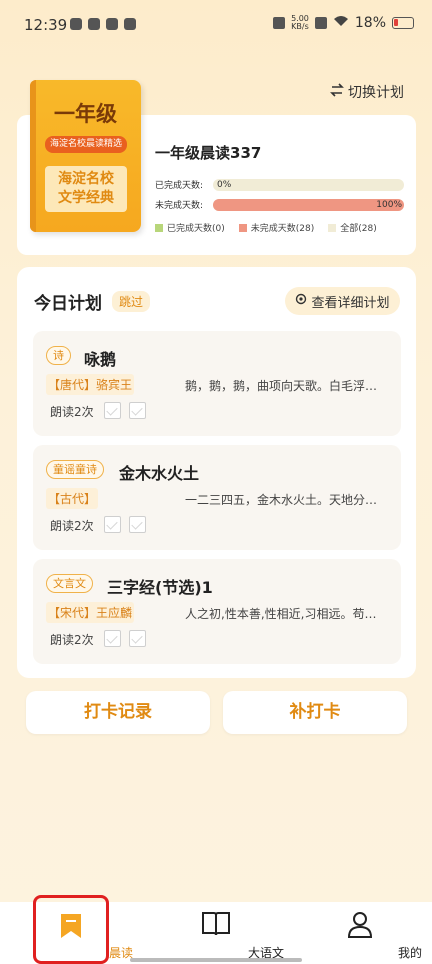 The image size is (432, 964). I want to click on uncompleted-row: 未完成天数: 100%, so click(279, 204).